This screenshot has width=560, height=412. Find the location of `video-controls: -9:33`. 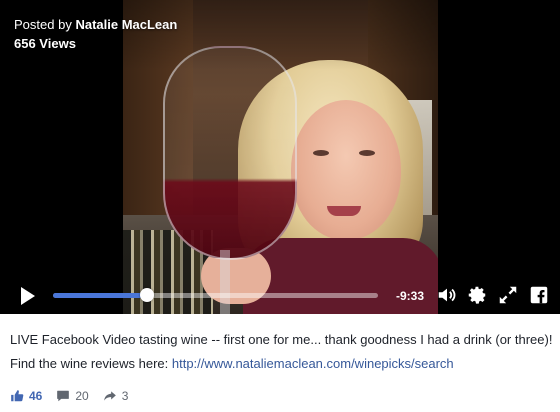

video-controls: -9:33 is located at coordinates (280, 297).